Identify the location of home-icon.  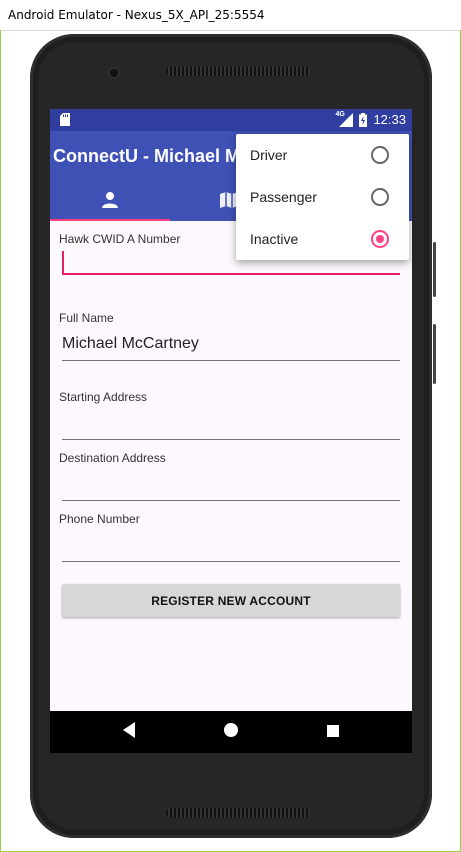
(231, 730).